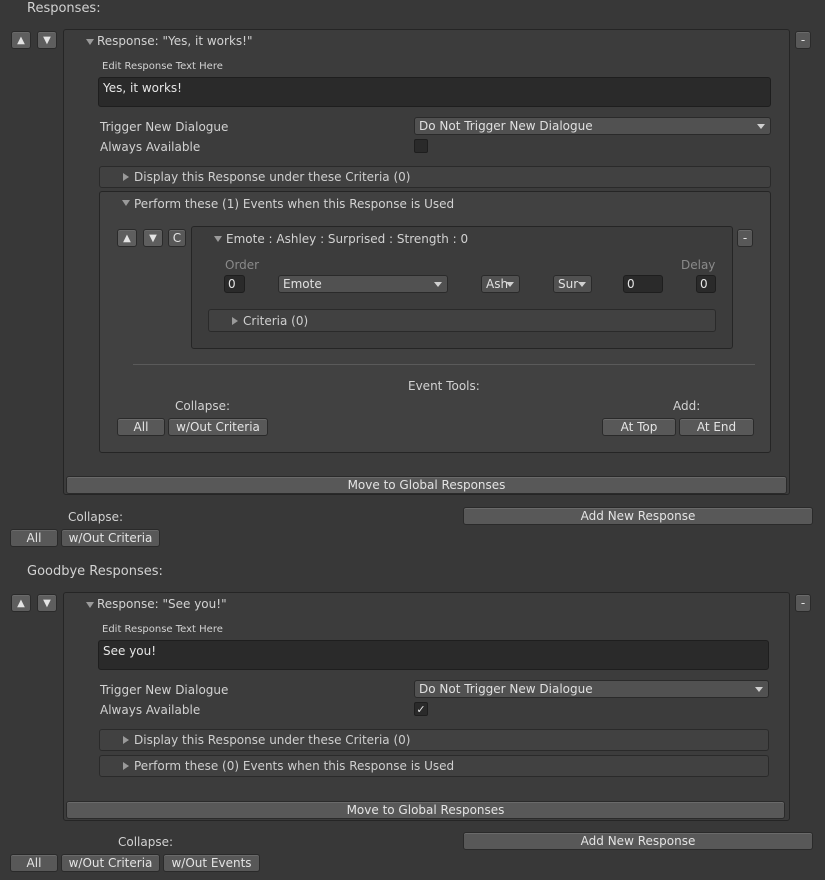  Describe the element at coordinates (687, 406) in the screenshot. I see `events-add-label: Add:` at that location.